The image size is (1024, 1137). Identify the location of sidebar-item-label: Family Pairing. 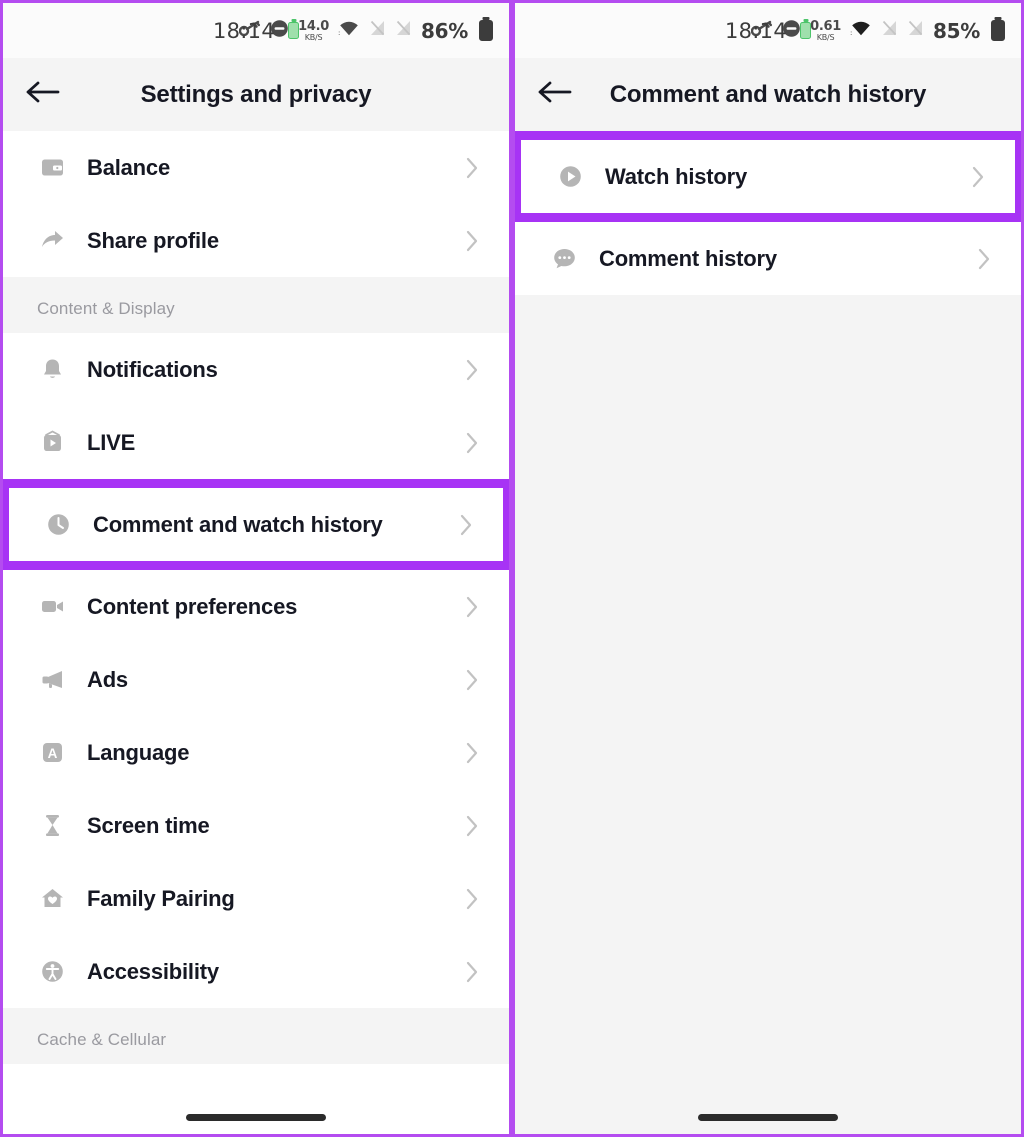
(161, 898).